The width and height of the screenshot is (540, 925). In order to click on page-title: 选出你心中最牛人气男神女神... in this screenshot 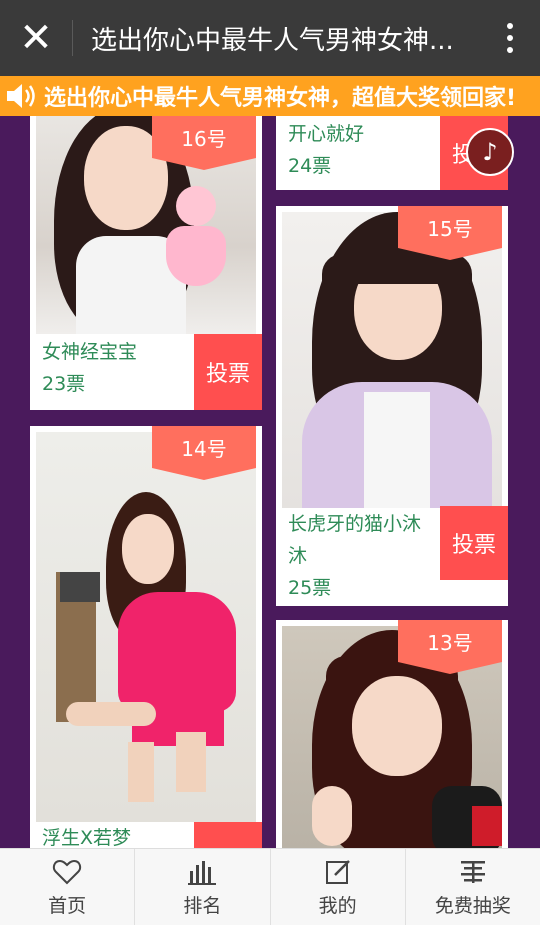, I will do `click(272, 40)`.